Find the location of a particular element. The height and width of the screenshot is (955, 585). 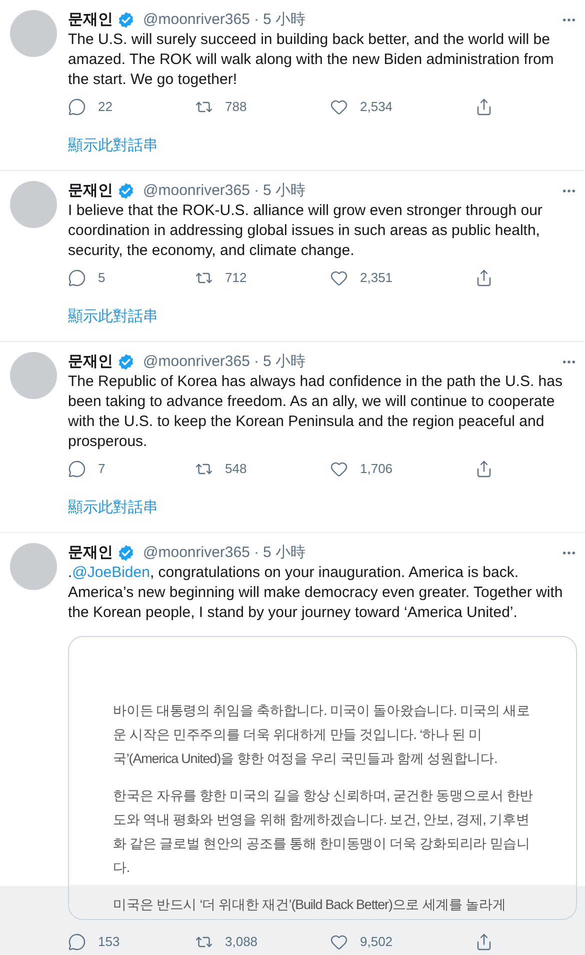

mention-link: @JoeBiden is located at coordinates (111, 572).